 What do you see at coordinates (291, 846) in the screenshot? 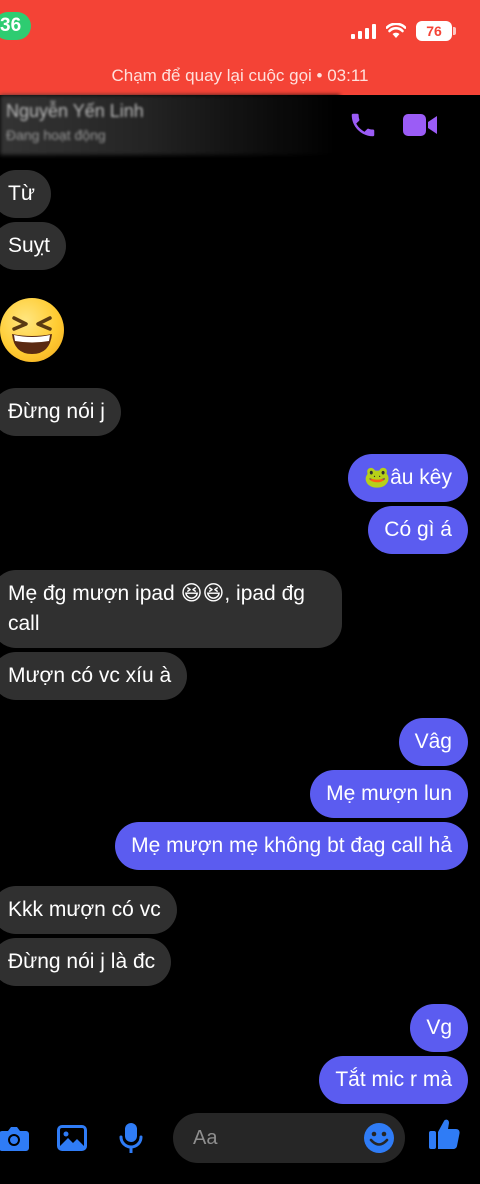
I see `message-outgoing: Mẹ mượn mẹ không bt đag call hả` at bounding box center [291, 846].